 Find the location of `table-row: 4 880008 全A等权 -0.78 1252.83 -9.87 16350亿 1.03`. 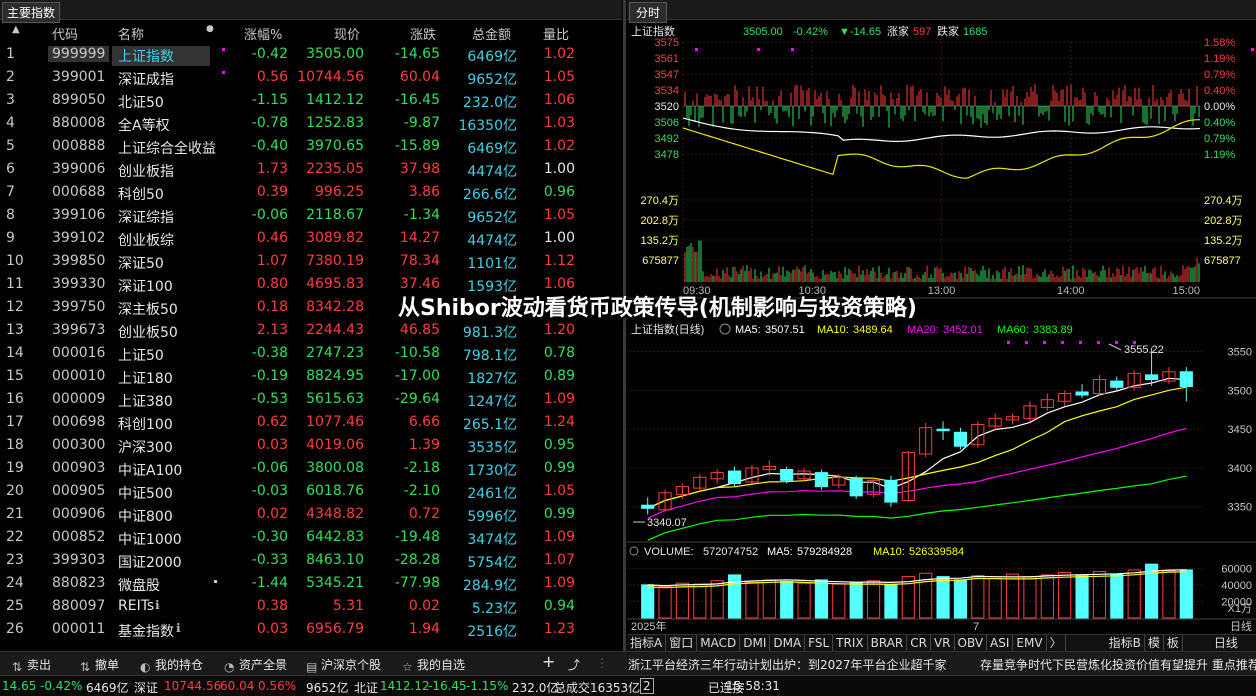

table-row: 4 880008 全A等权 -0.78 1252.83 -9.87 16350亿 1.03 is located at coordinates (311, 123).